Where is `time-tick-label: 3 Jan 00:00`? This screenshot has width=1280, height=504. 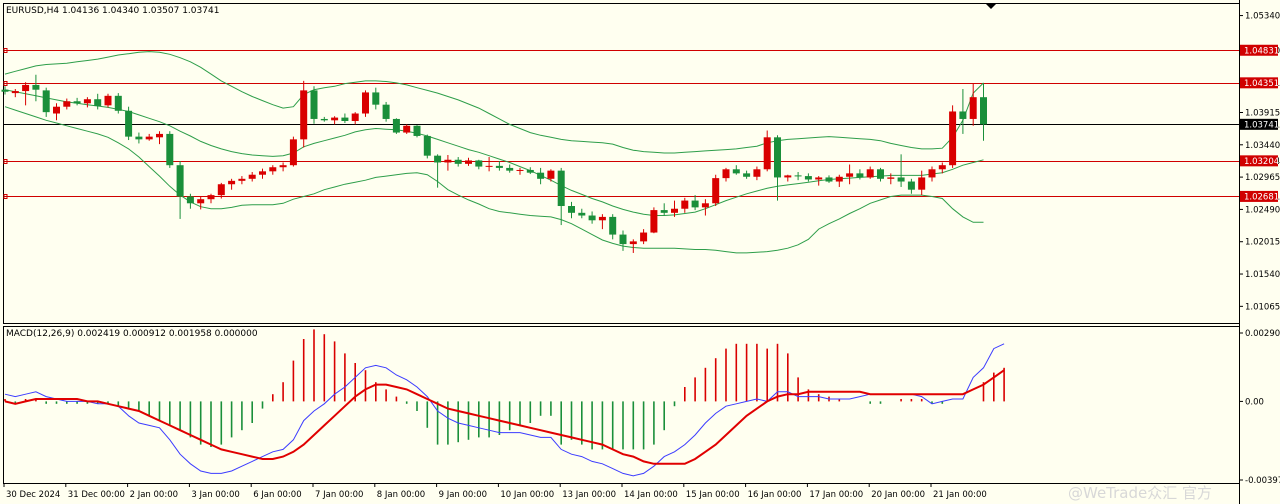
time-tick-label: 3 Jan 00:00 is located at coordinates (215, 495).